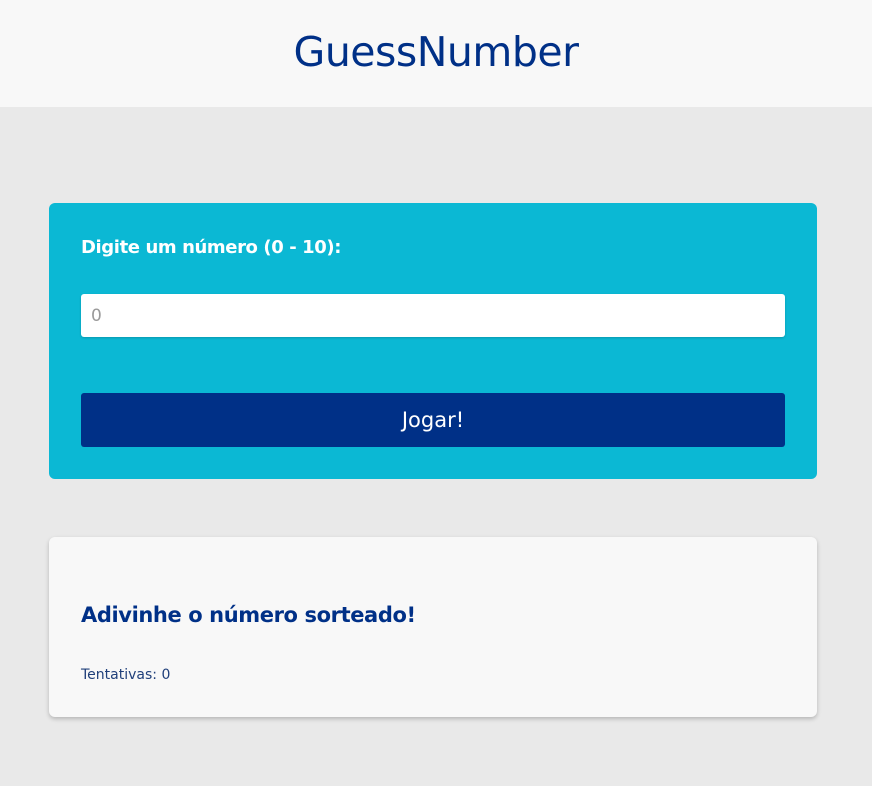 This screenshot has height=786, width=872. What do you see at coordinates (433, 315) in the screenshot?
I see `guess-number-input` at bounding box center [433, 315].